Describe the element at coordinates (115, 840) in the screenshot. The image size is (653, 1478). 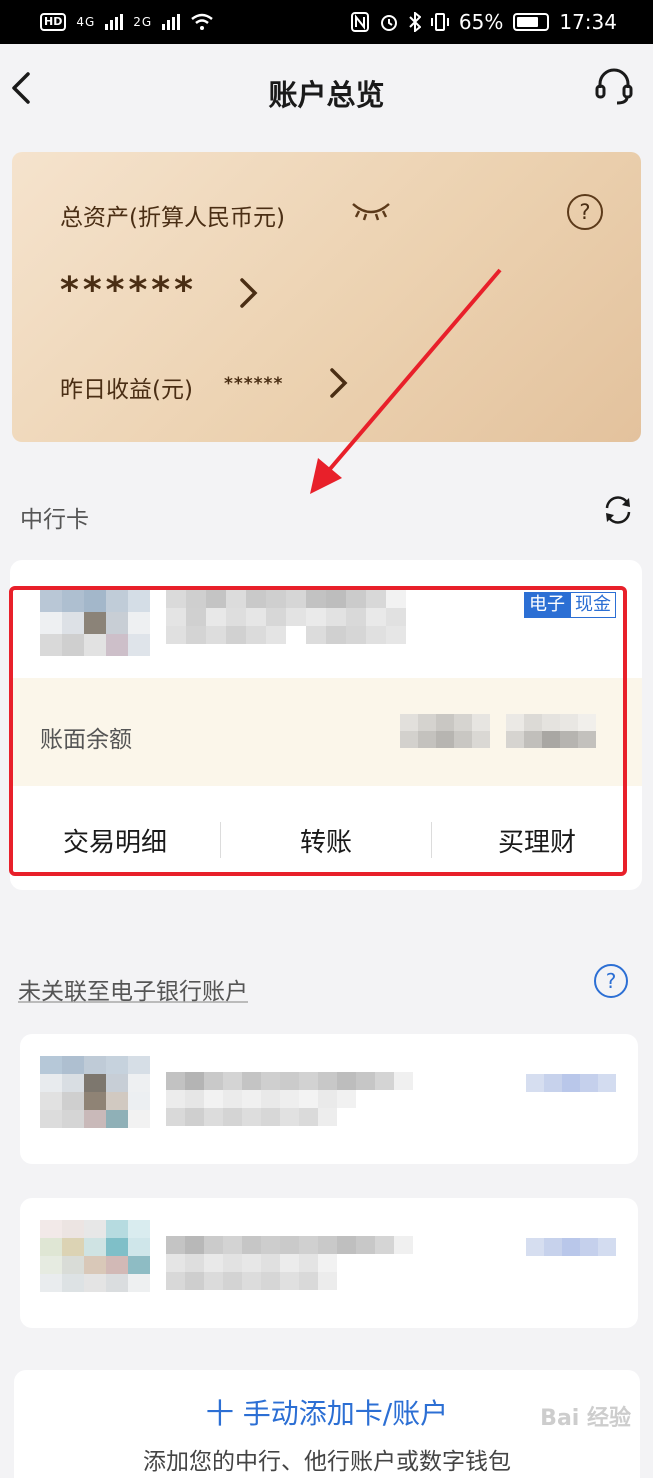
I see `transaction-details-button: 交易明细` at that location.